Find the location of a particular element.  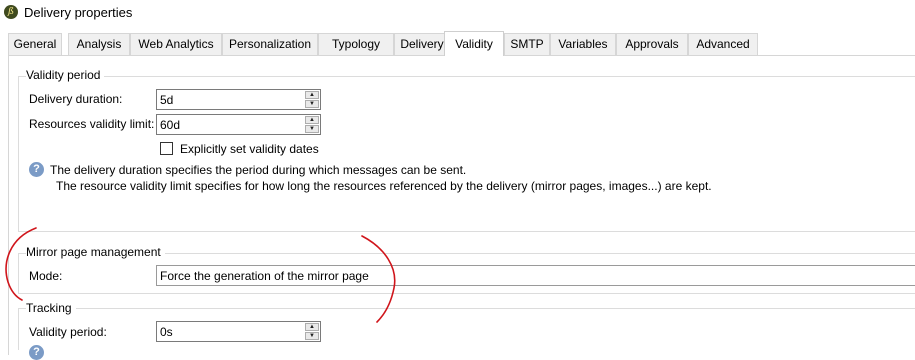

tracking-validity-value: 0s is located at coordinates (166, 332).